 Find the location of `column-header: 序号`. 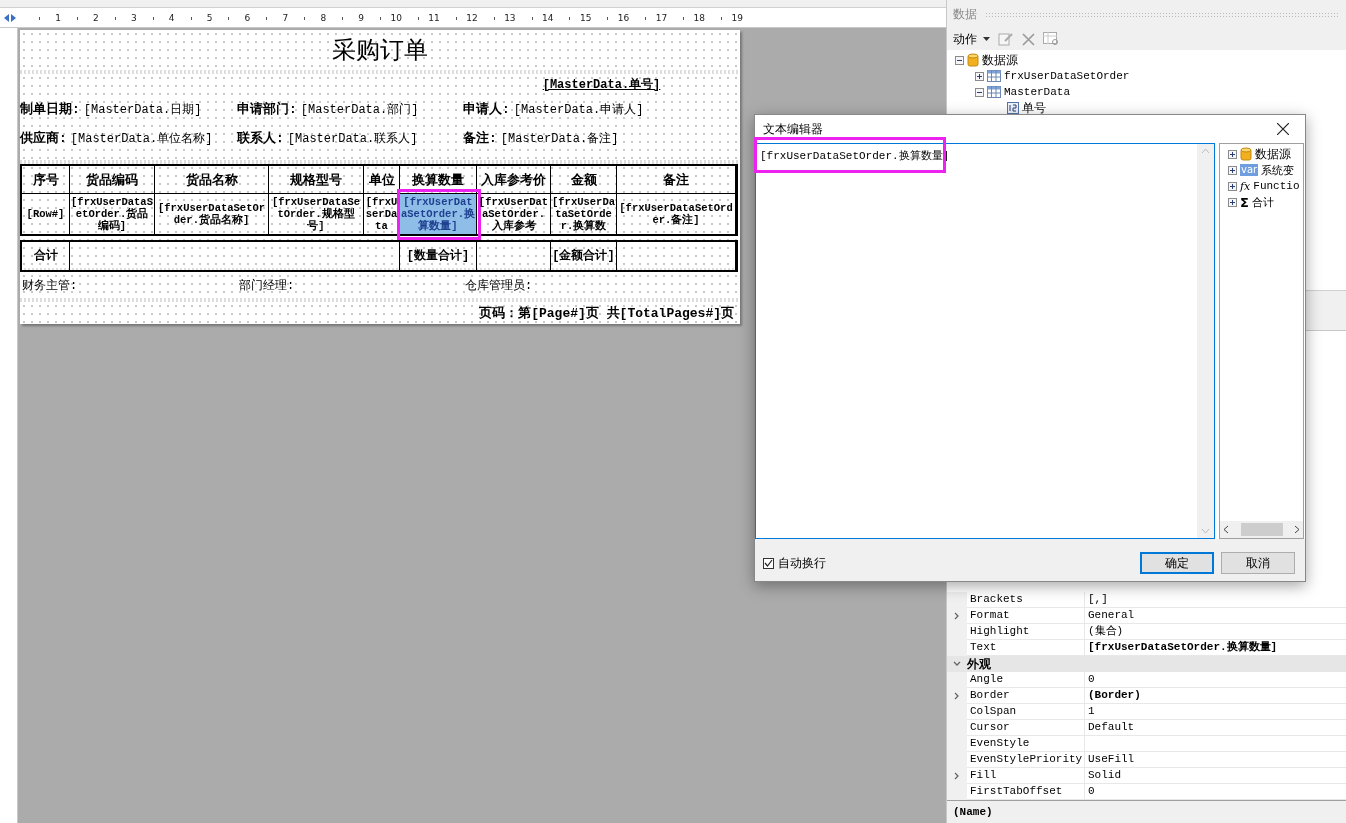

column-header: 序号 is located at coordinates (46, 180).